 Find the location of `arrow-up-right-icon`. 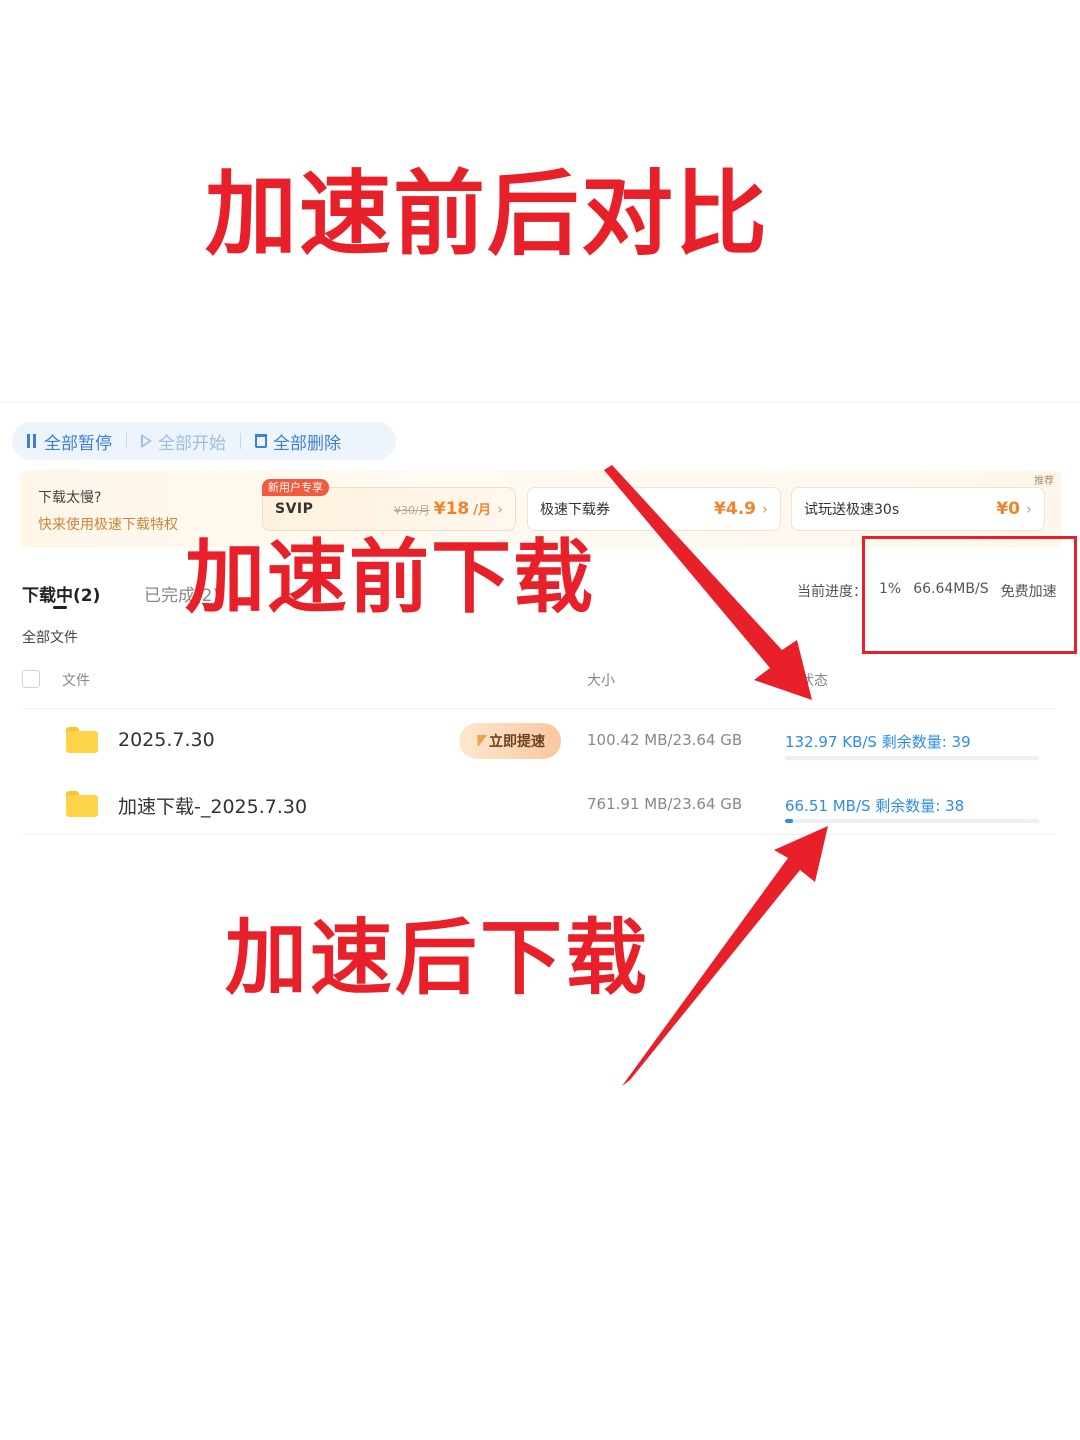

arrow-up-right-icon is located at coordinates (725, 956).